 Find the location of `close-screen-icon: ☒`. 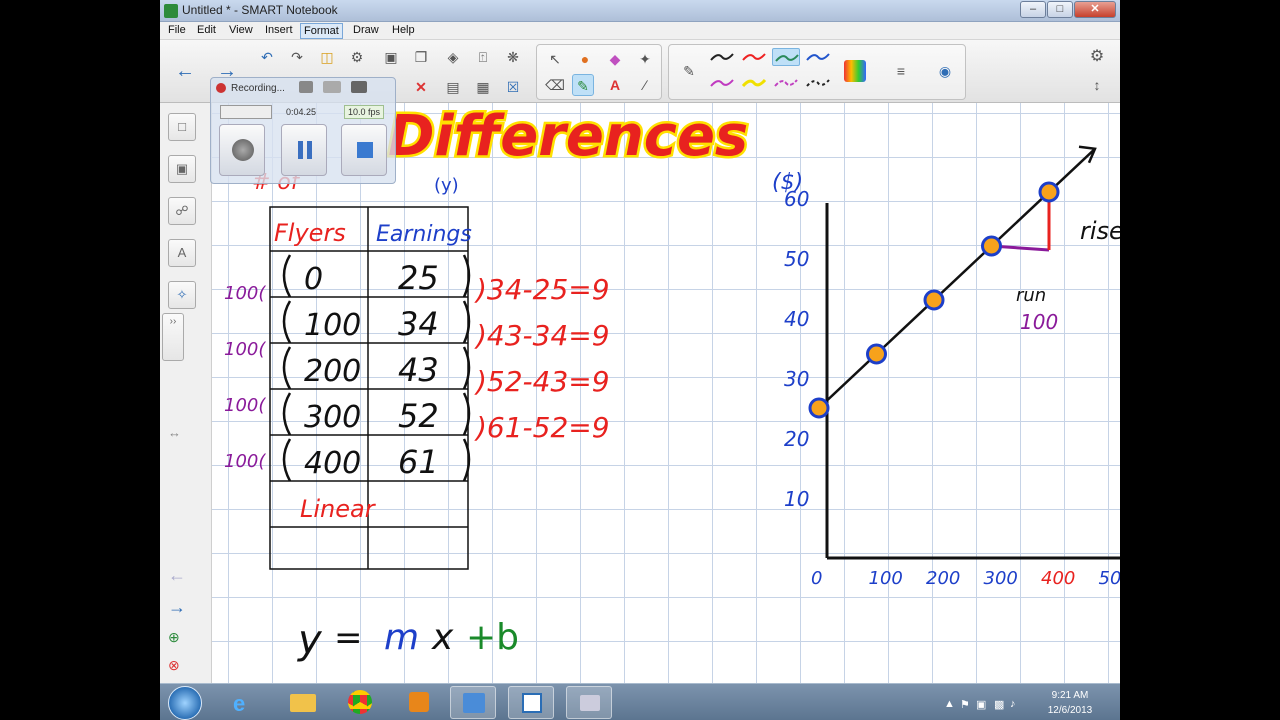

close-screen-icon: ☒ is located at coordinates (513, 87).